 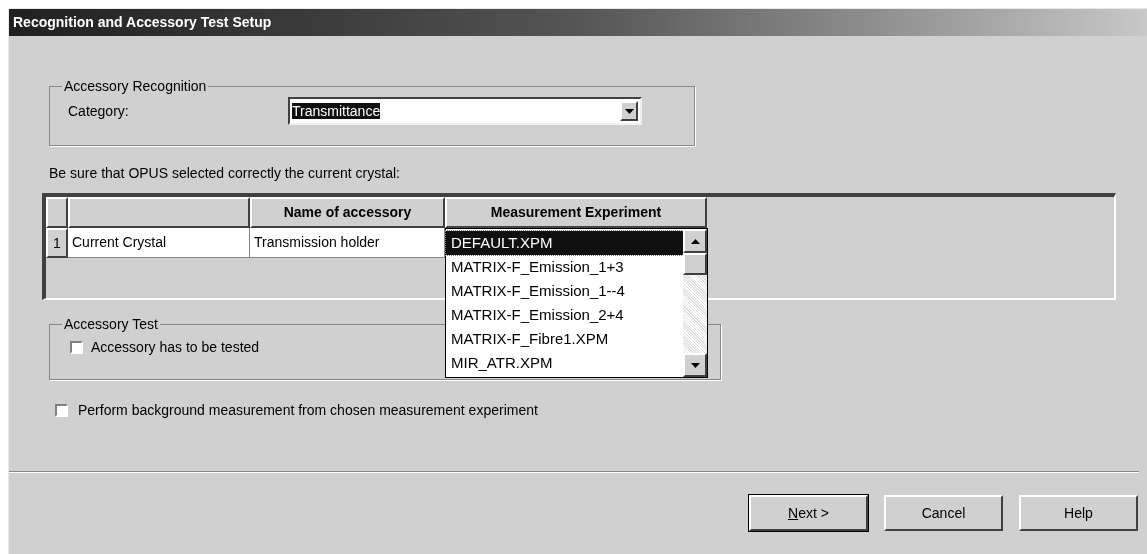 What do you see at coordinates (465, 111) in the screenshot?
I see `category-dropdown: Transmittance` at bounding box center [465, 111].